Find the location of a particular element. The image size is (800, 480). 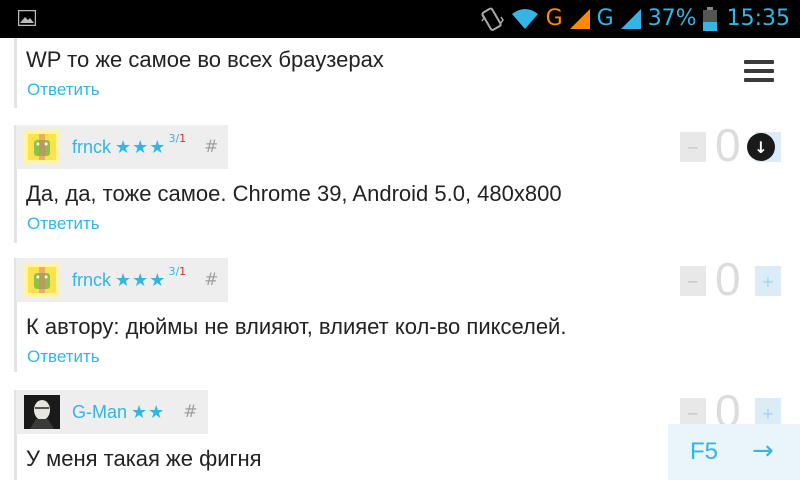

battery-icon is located at coordinates (709, 19).